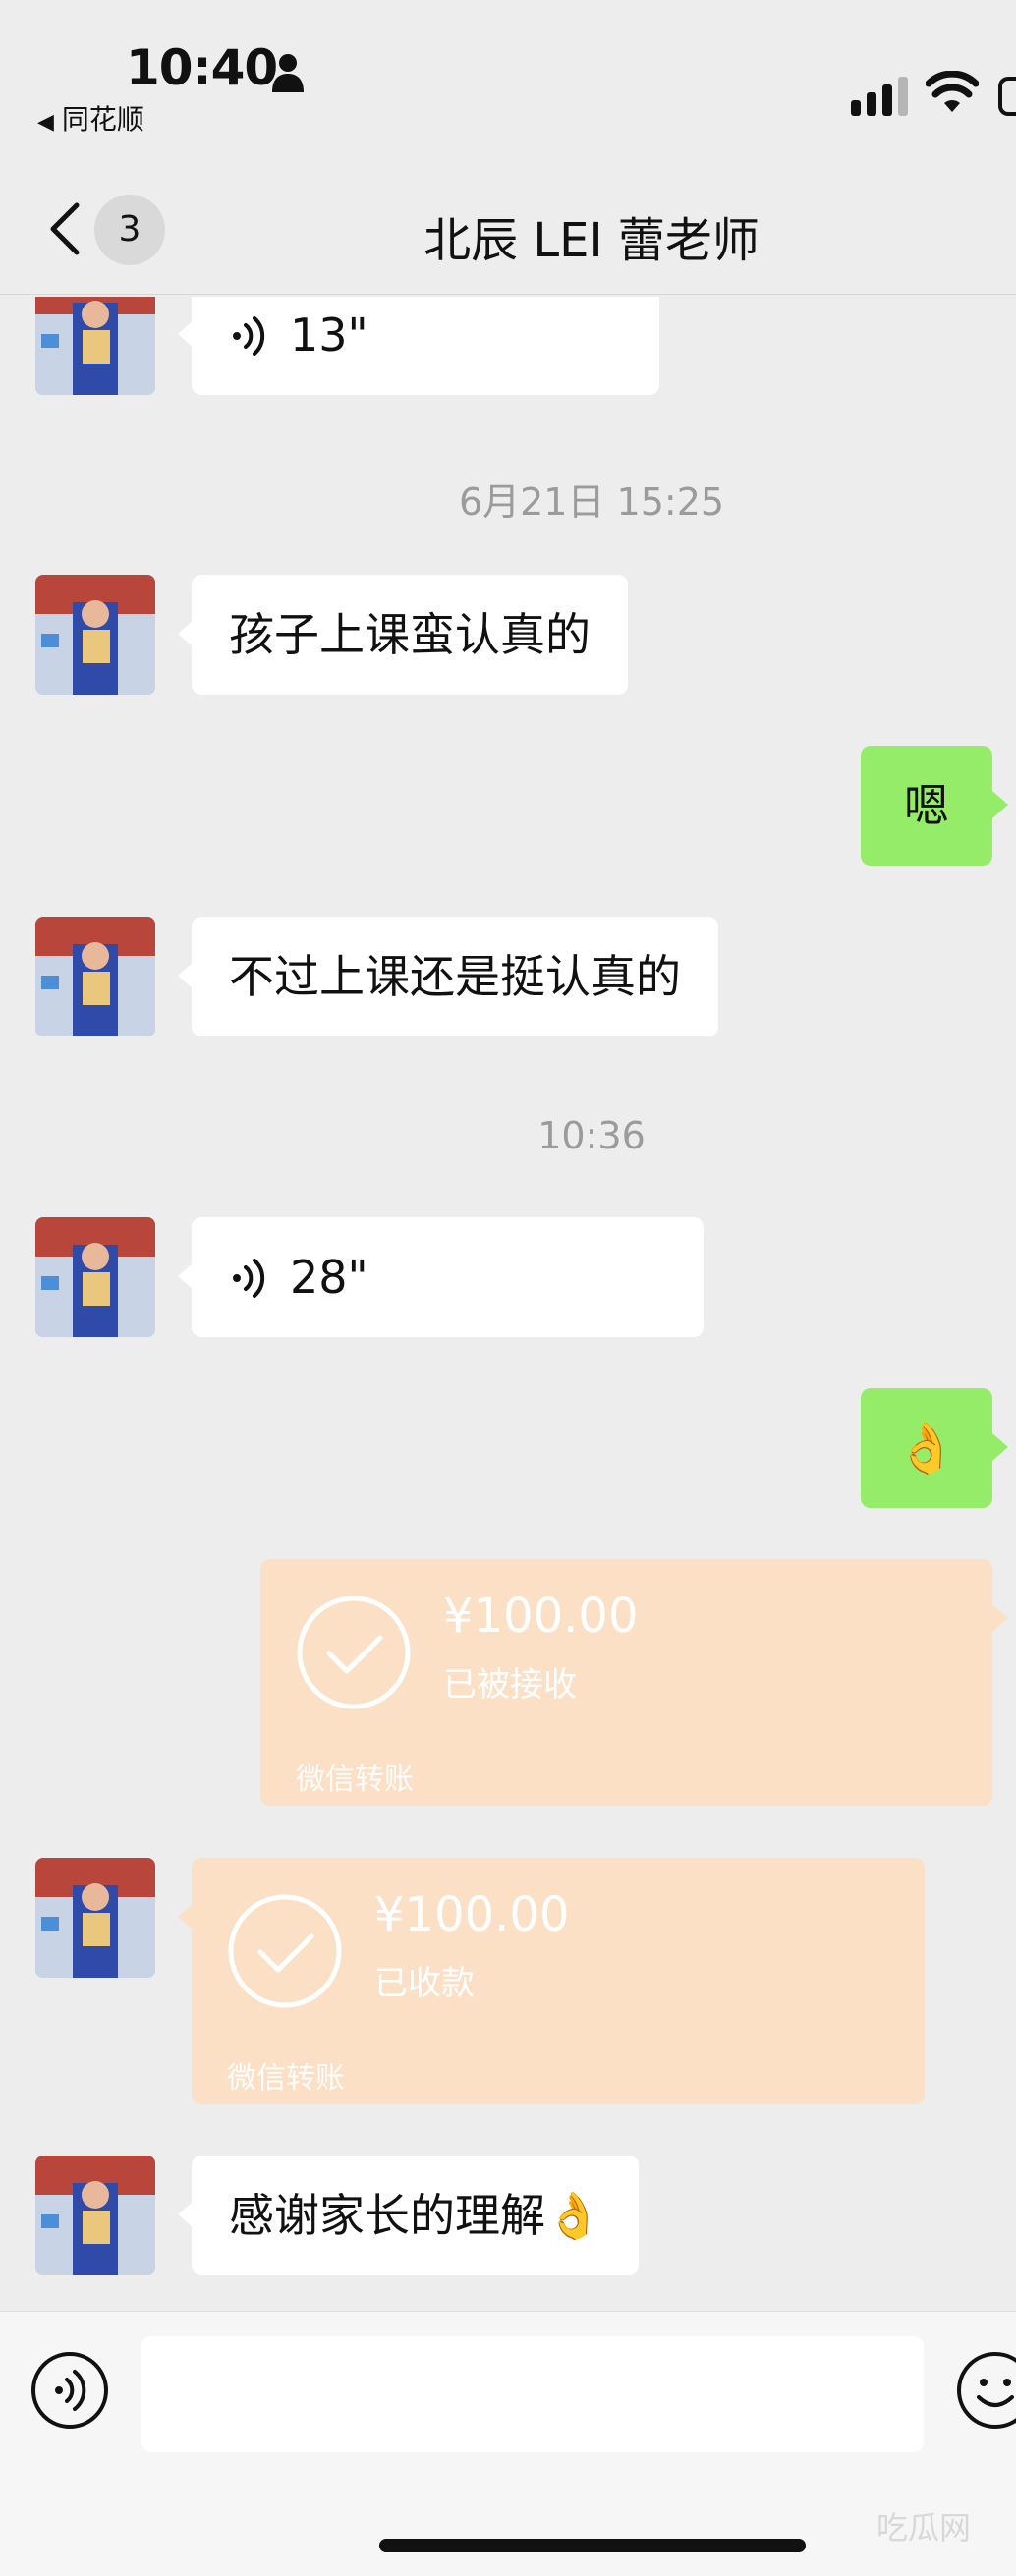  Describe the element at coordinates (591, 1135) in the screenshot. I see `timestamp-text: 10:36` at that location.